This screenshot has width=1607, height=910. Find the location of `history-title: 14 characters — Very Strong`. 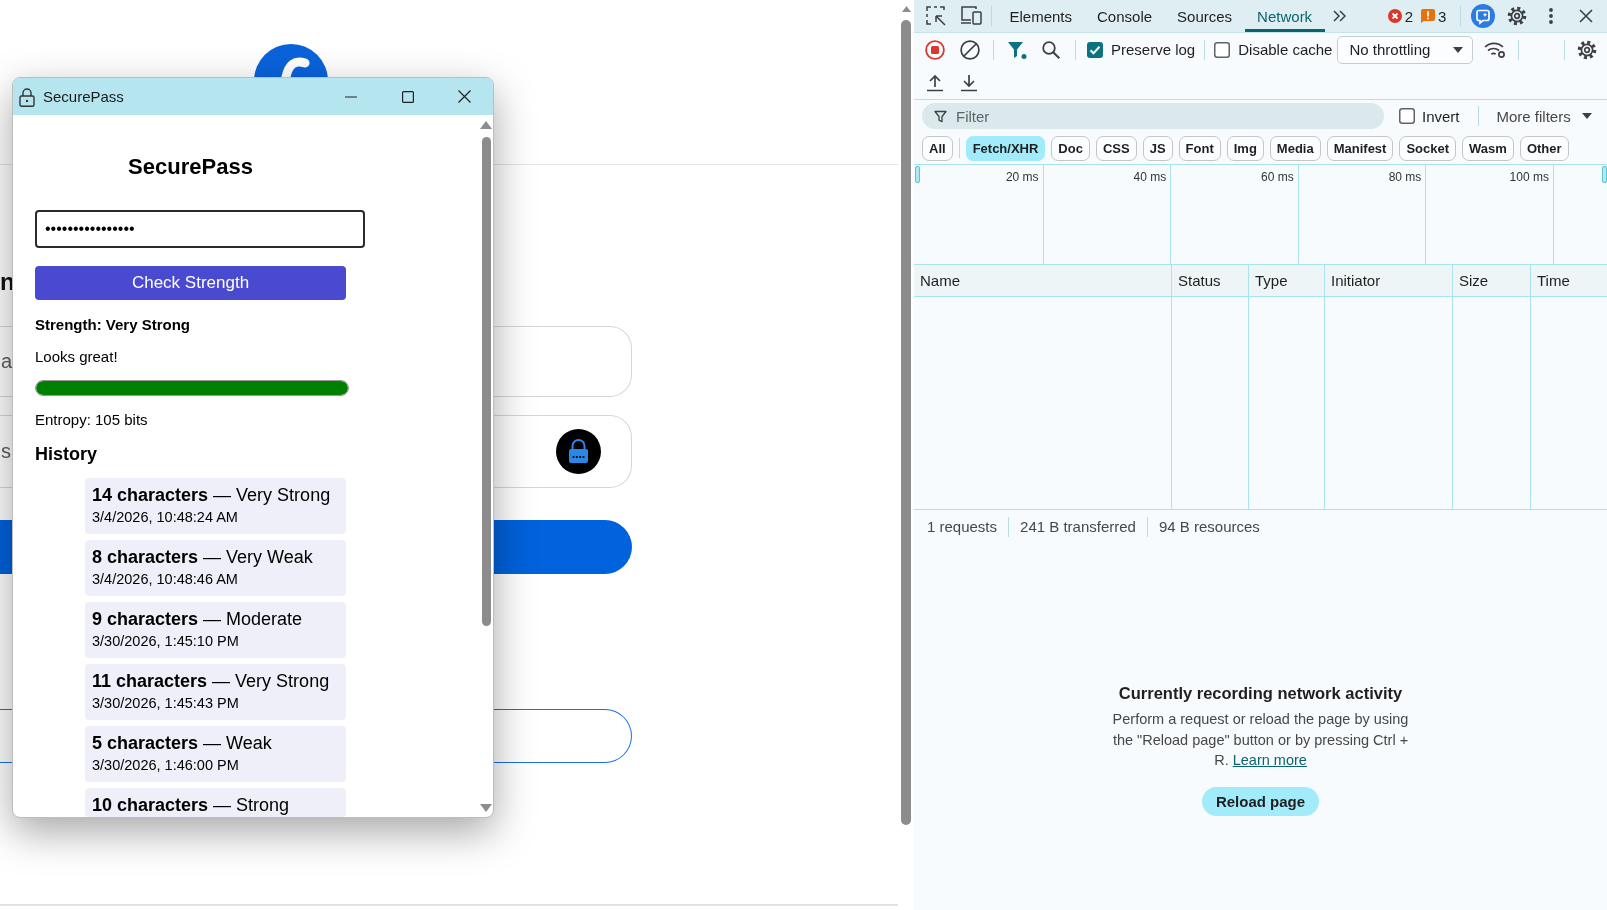

history-title: 14 characters — Very Strong is located at coordinates (212, 495).